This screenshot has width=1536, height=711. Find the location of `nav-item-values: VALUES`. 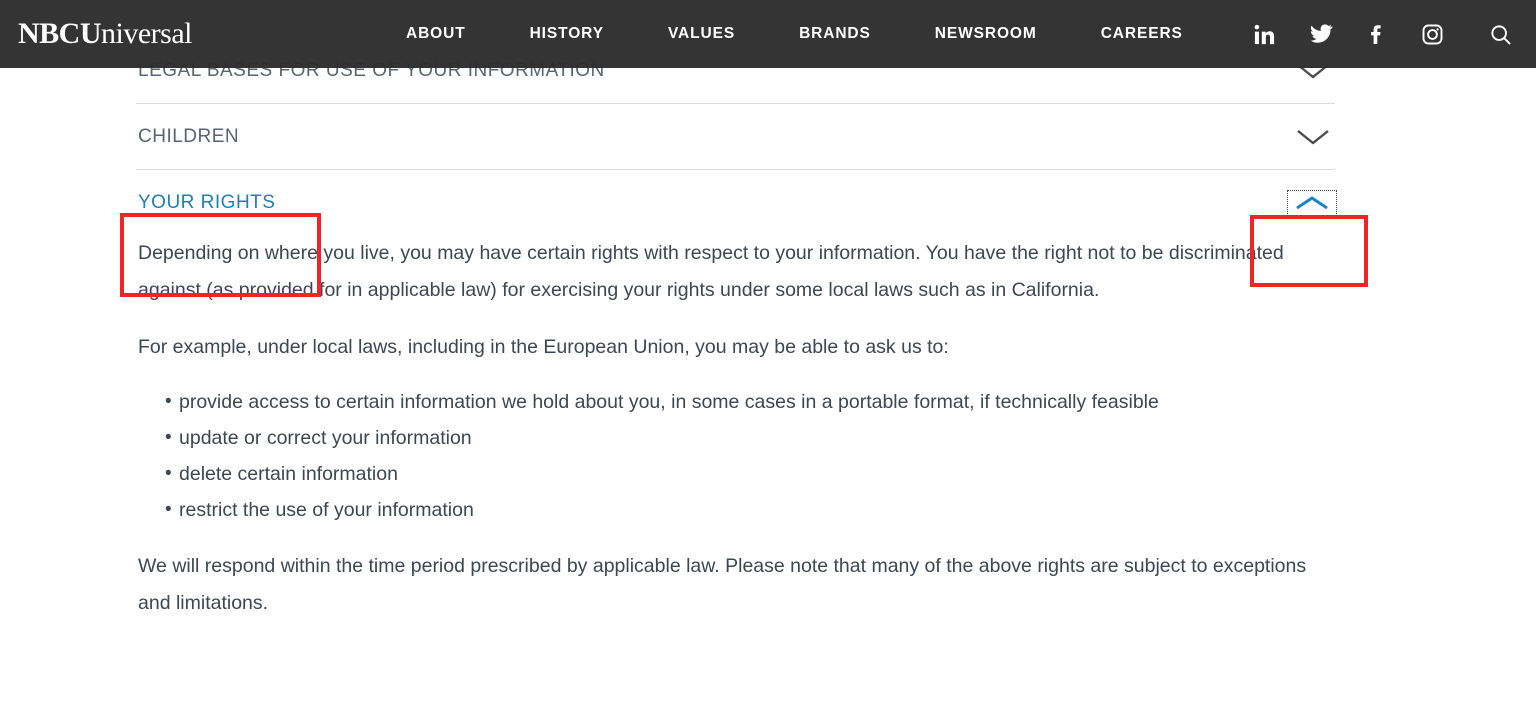

nav-item-values: VALUES is located at coordinates (701, 34).